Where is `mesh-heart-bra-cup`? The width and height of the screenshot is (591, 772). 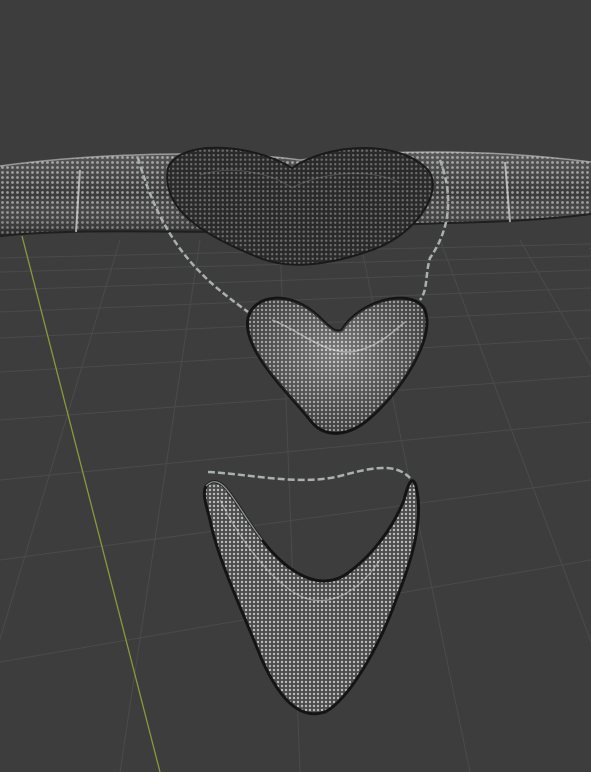
mesh-heart-bra-cup is located at coordinates (300, 206).